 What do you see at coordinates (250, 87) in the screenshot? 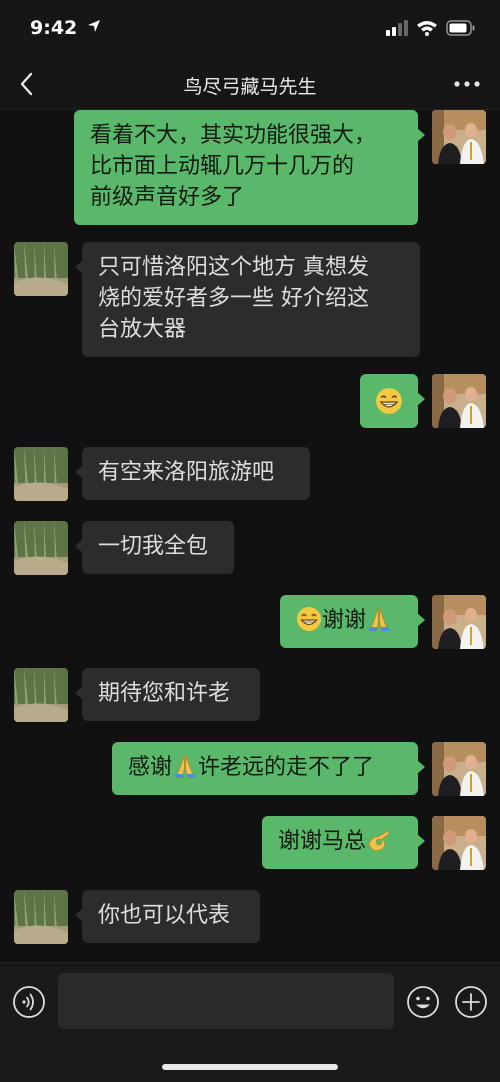
I see `page-title: 鸟尽弓藏马先生` at bounding box center [250, 87].